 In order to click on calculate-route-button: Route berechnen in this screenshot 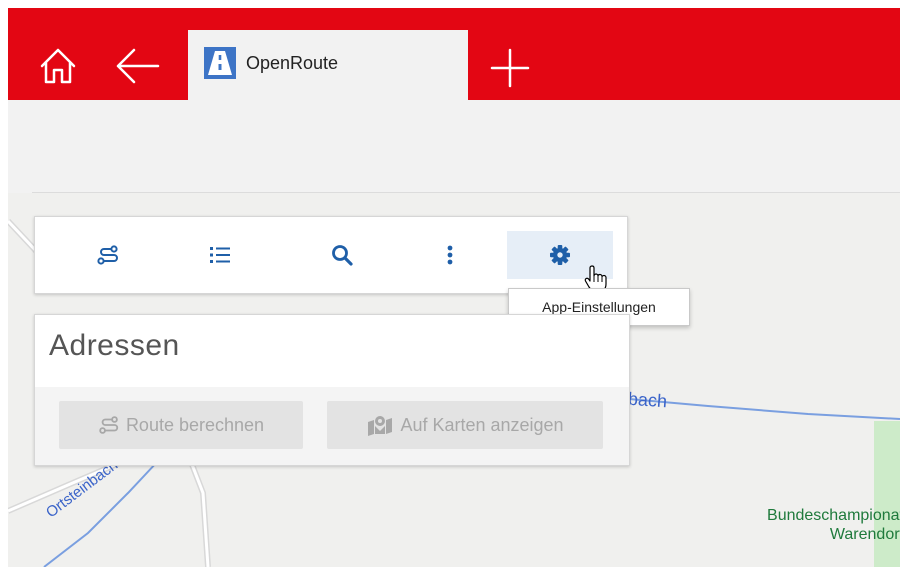, I will do `click(181, 425)`.